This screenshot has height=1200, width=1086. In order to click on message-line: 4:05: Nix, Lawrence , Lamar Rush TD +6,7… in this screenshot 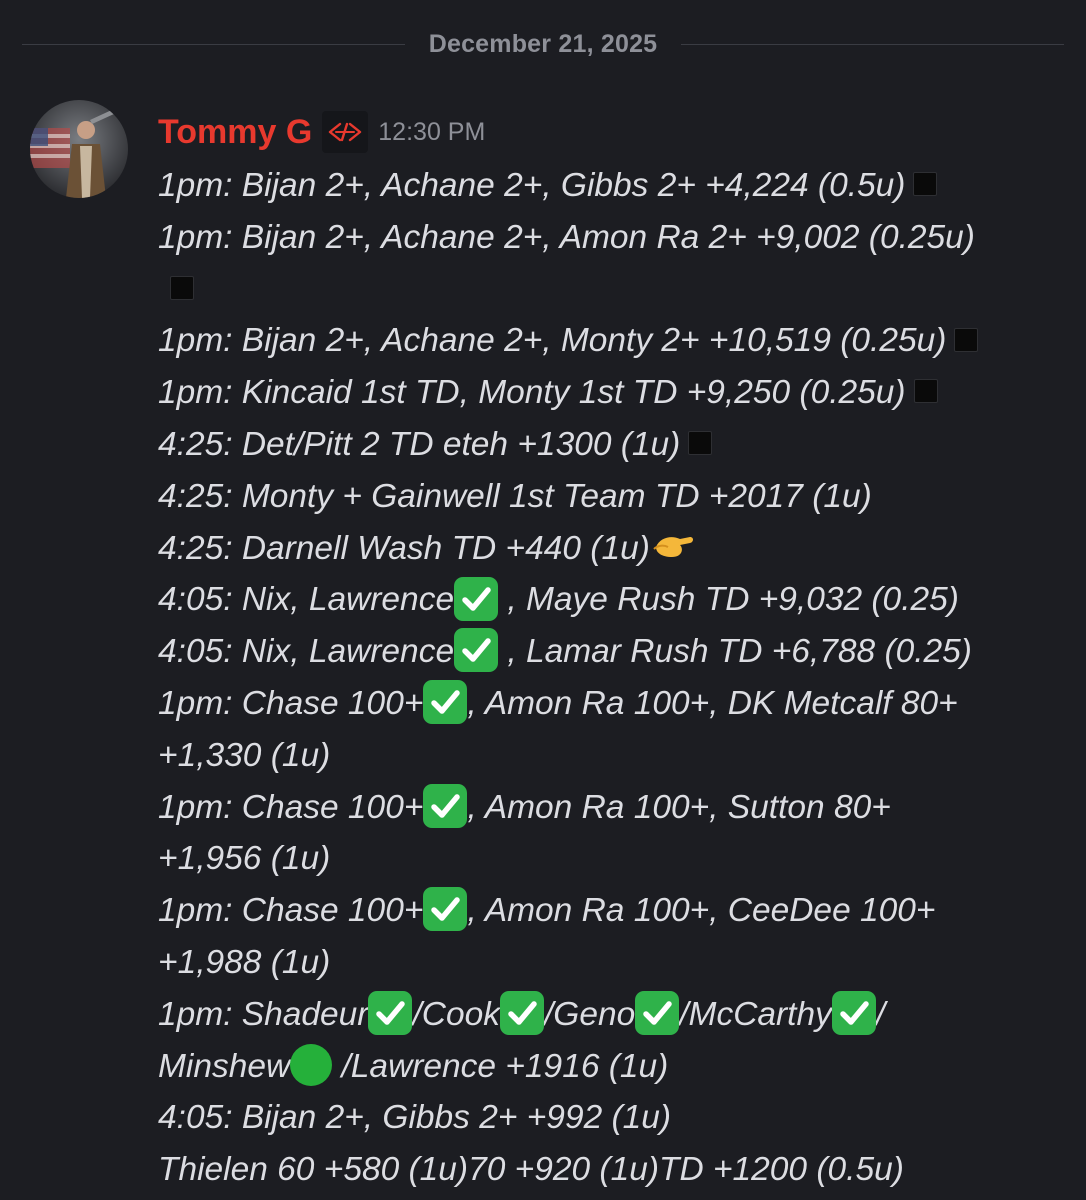, I will do `click(610, 652)`.